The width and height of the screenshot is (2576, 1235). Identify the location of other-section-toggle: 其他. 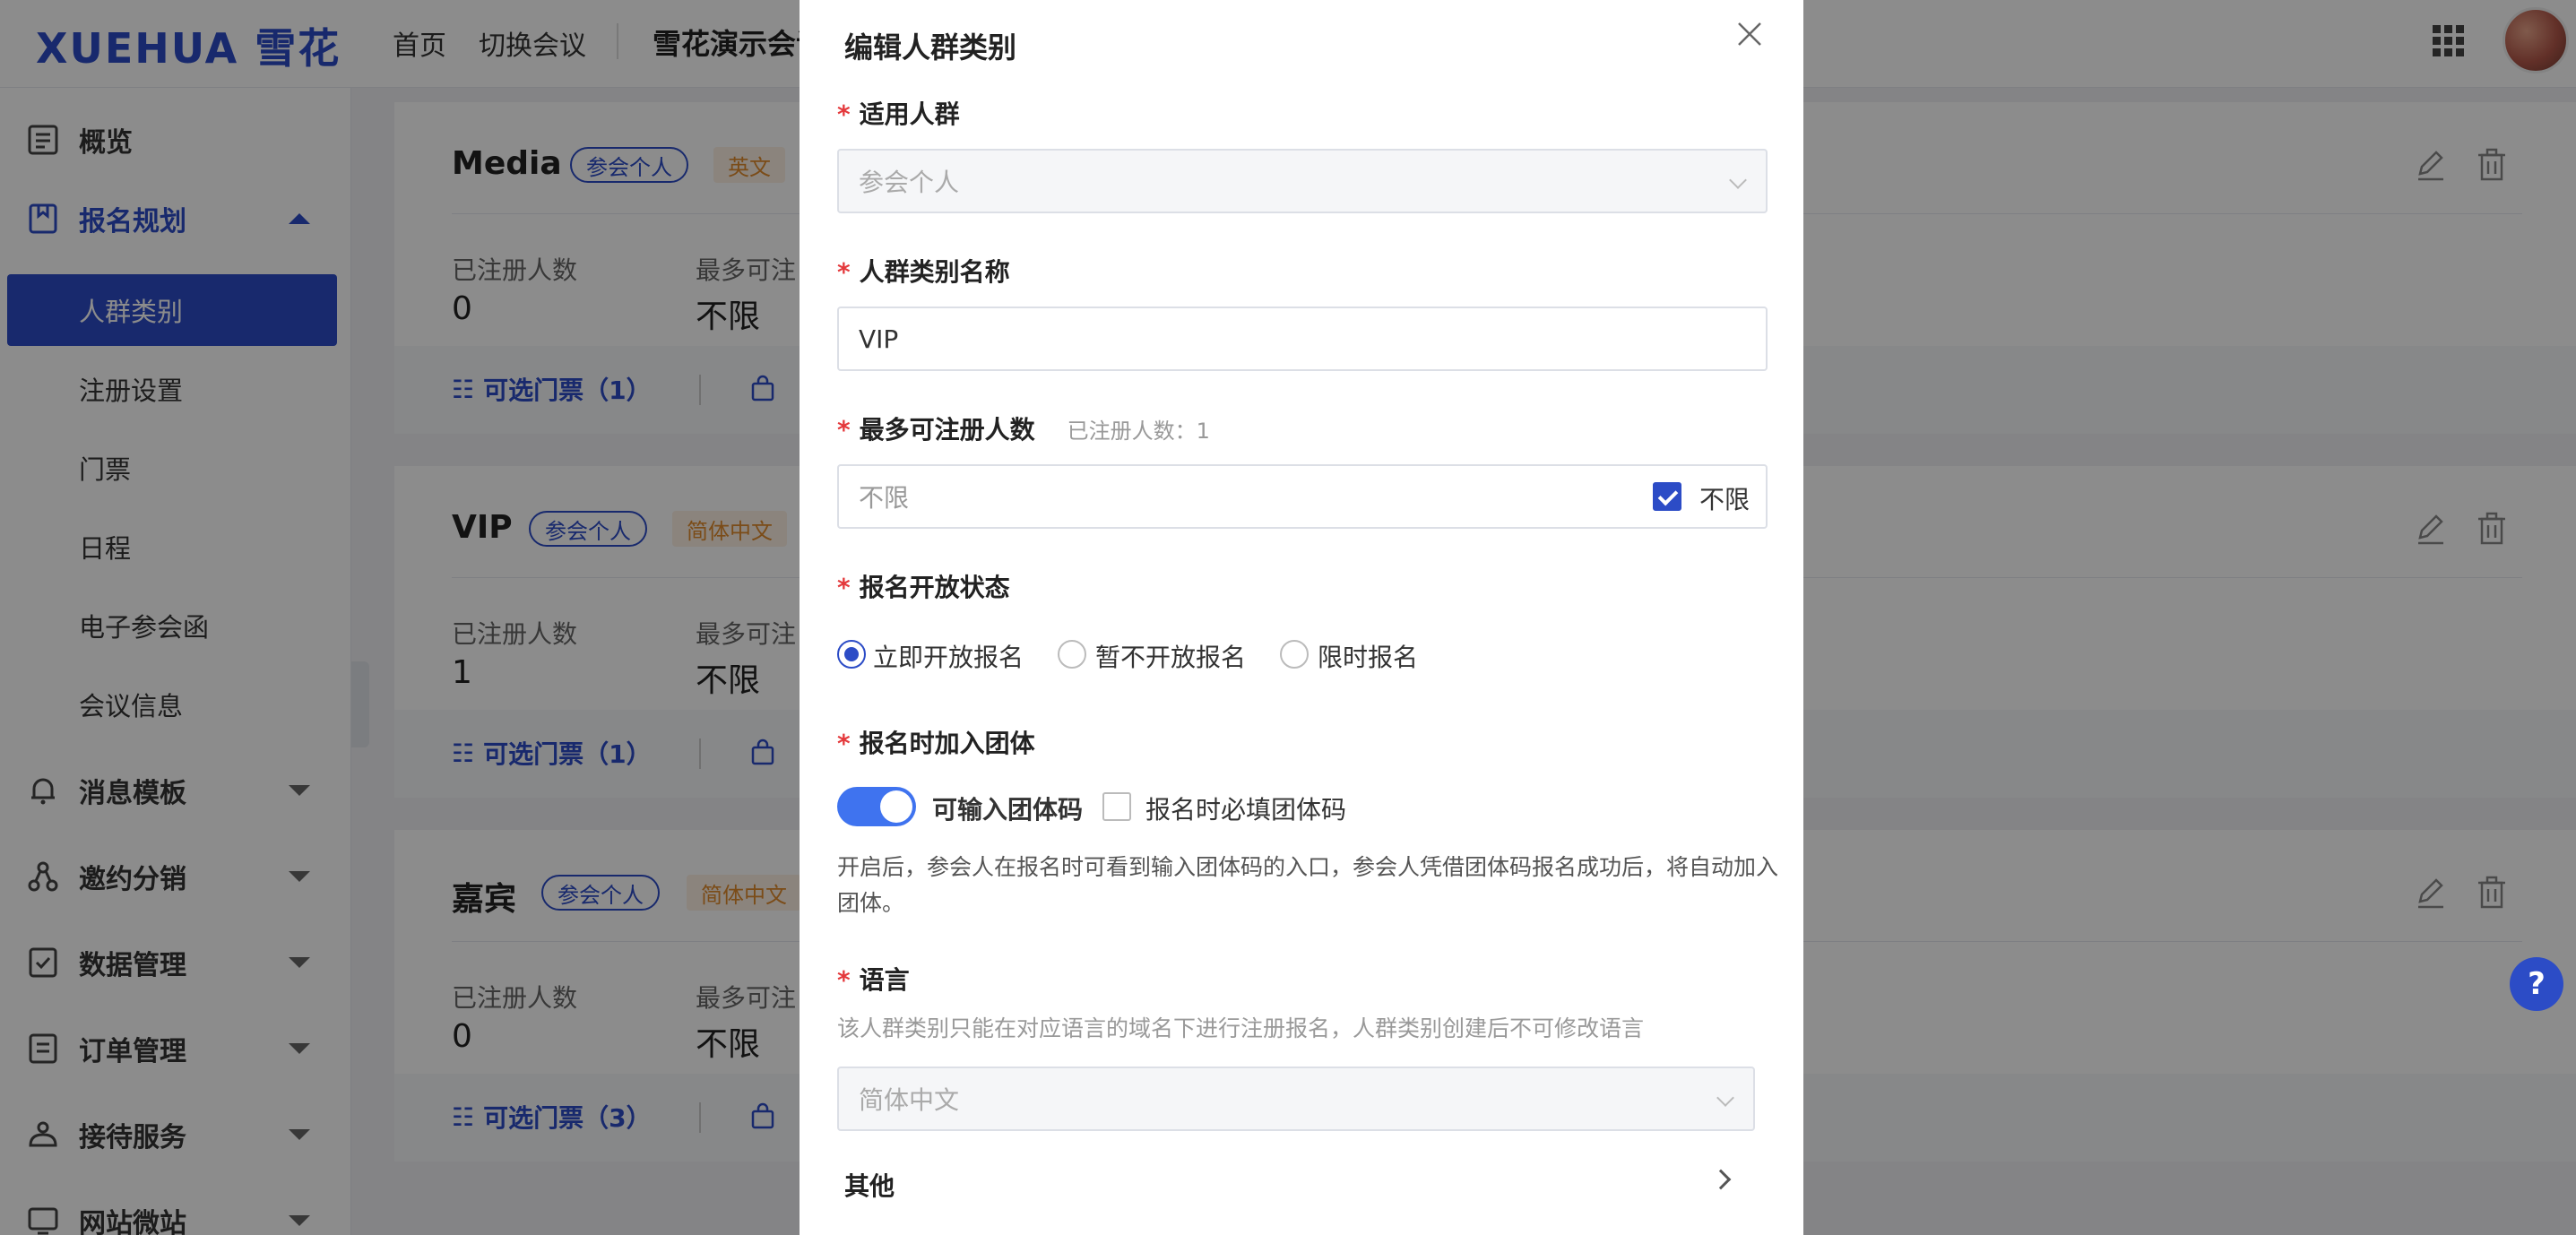
(869, 1185).